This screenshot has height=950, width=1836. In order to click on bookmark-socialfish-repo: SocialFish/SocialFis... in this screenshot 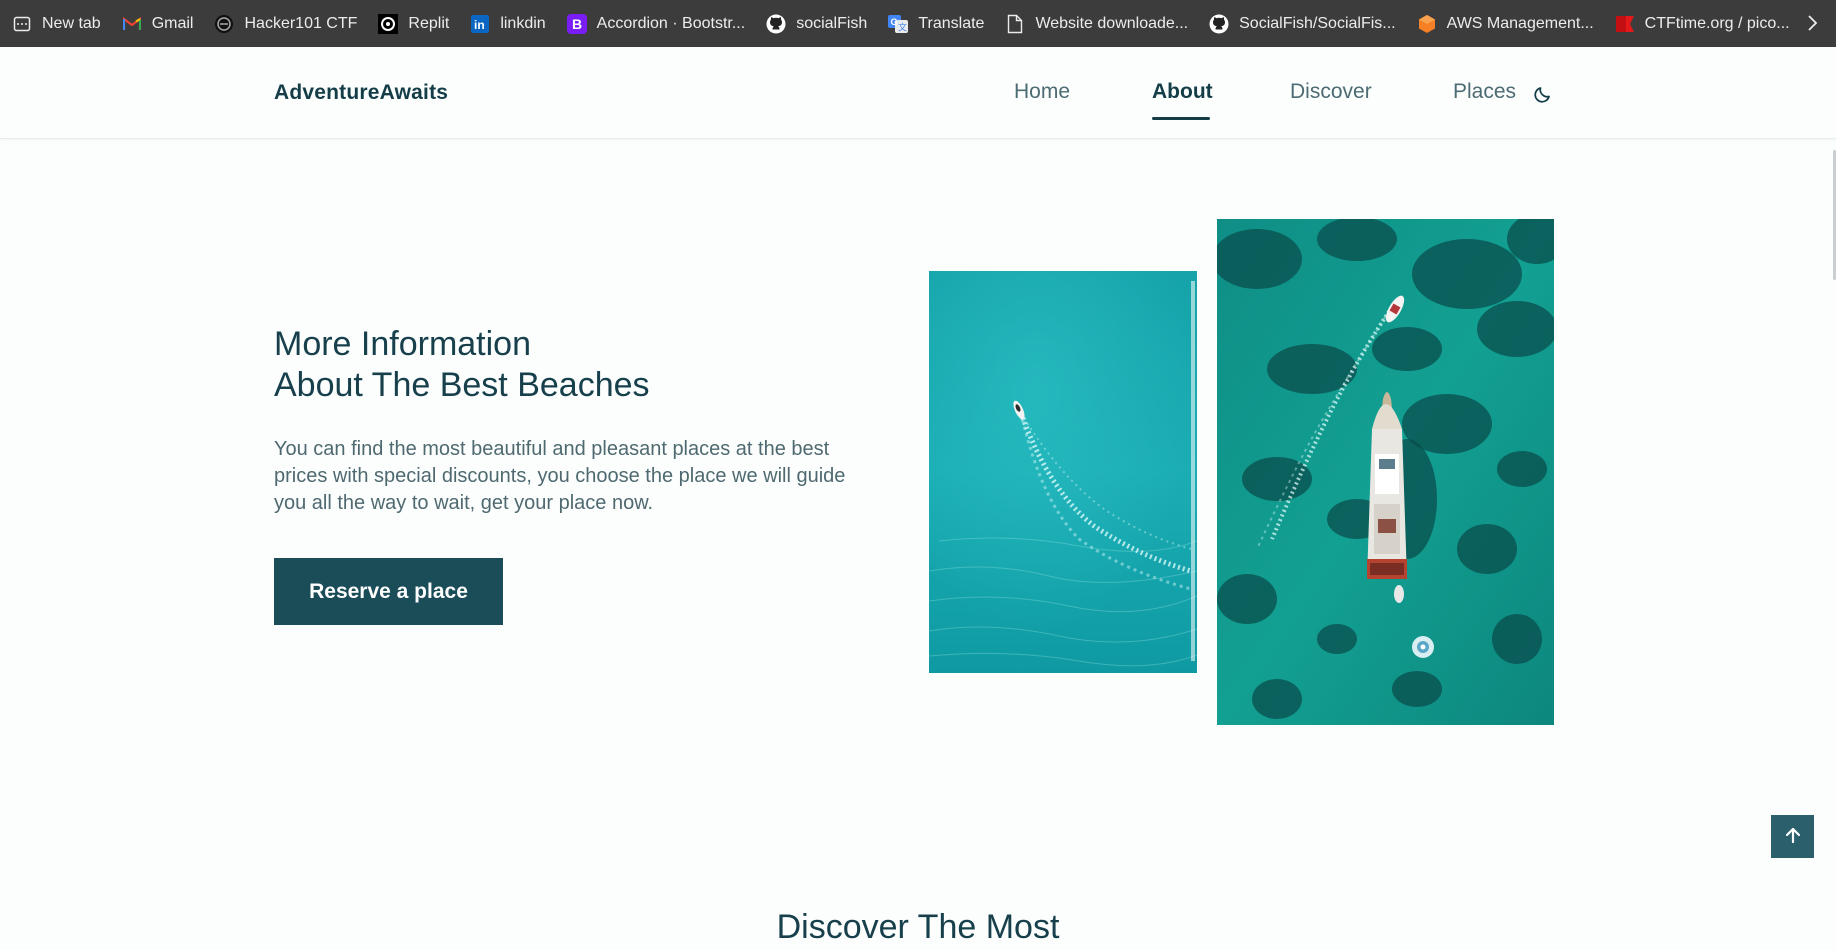, I will do `click(1302, 23)`.